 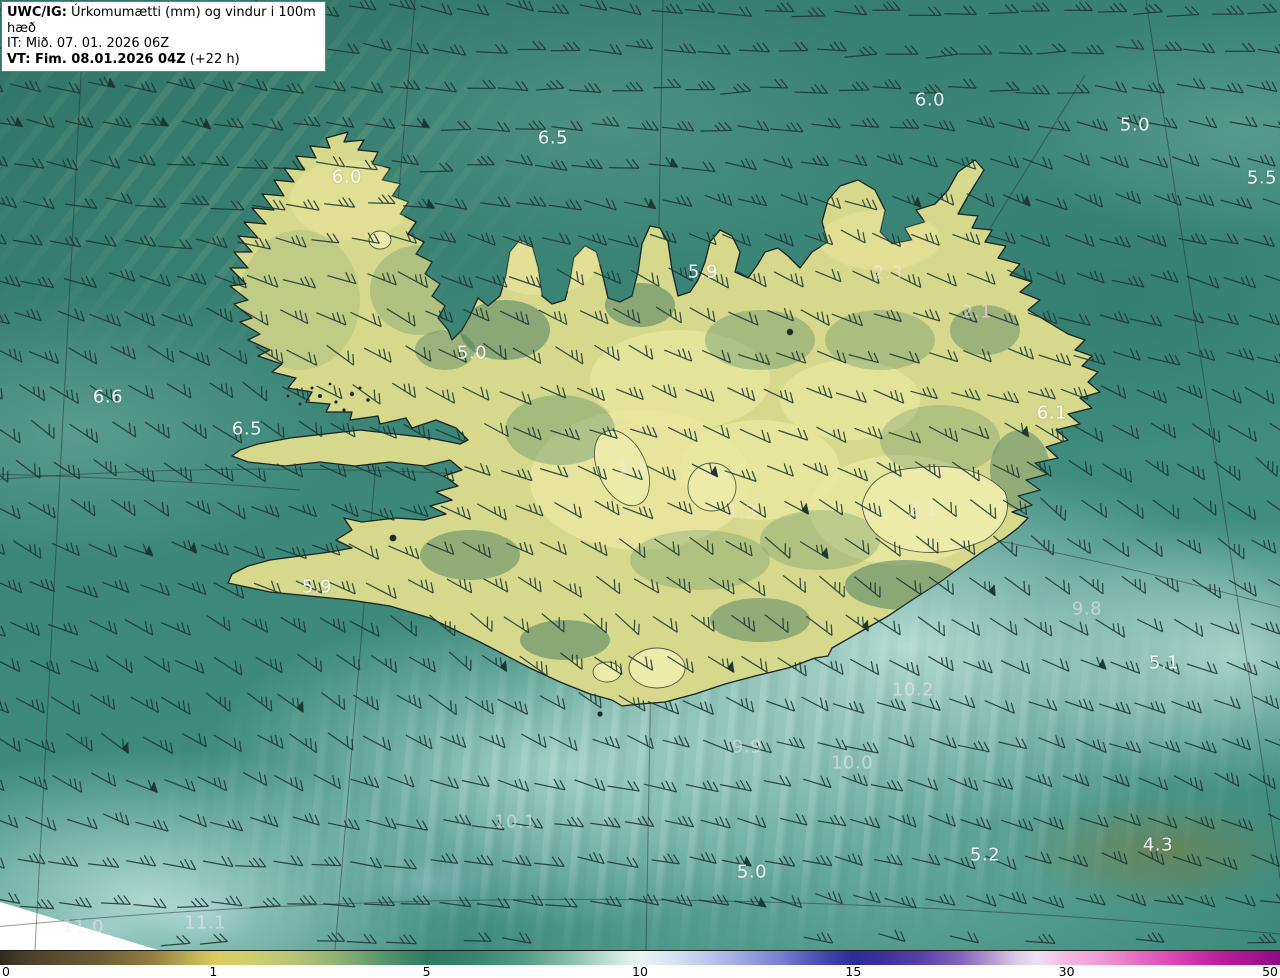 I want to click on colorbar-tick: 30, so click(x=1066, y=971).